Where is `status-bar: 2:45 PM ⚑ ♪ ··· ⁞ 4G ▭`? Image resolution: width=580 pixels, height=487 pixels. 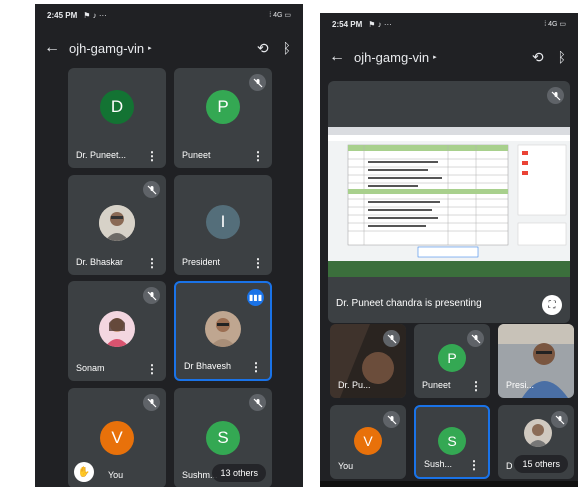
status-bar: 2:45 PM ⚑ ♪ ··· ⁞ 4G ▭ is located at coordinates (169, 15).